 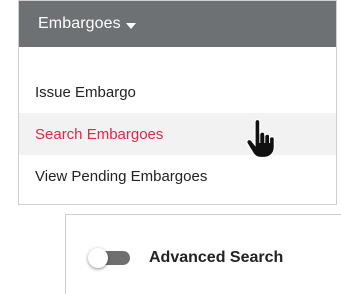 What do you see at coordinates (130, 25) in the screenshot?
I see `caret-down-icon` at bounding box center [130, 25].